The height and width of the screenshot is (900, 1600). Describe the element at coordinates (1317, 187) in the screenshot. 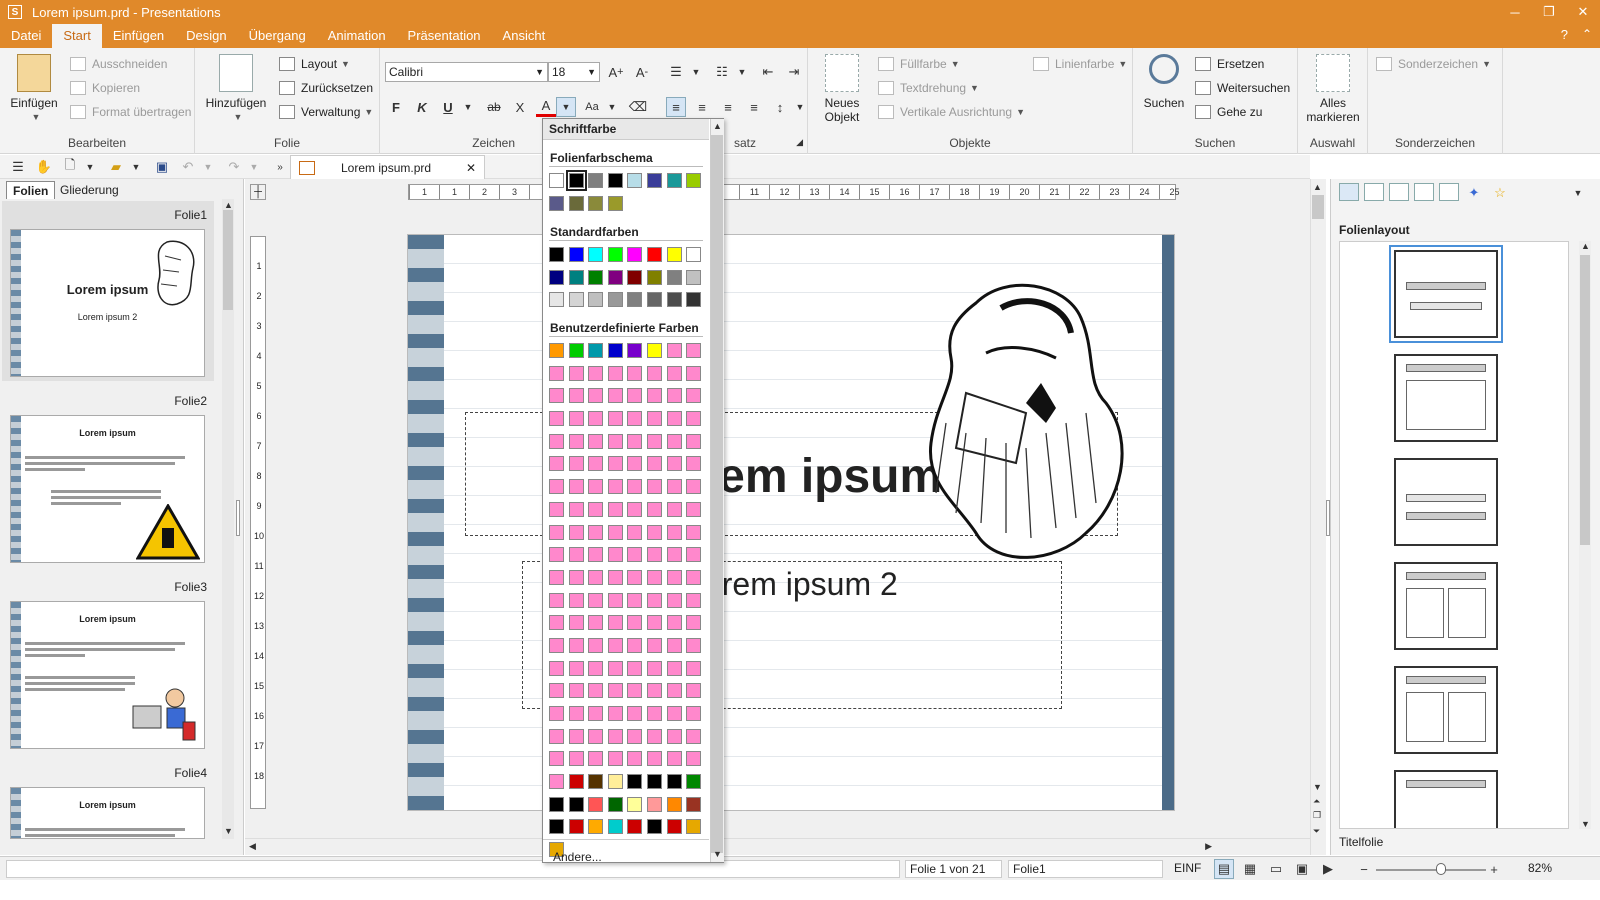

I see `scroll-up-icon: ▲` at that location.